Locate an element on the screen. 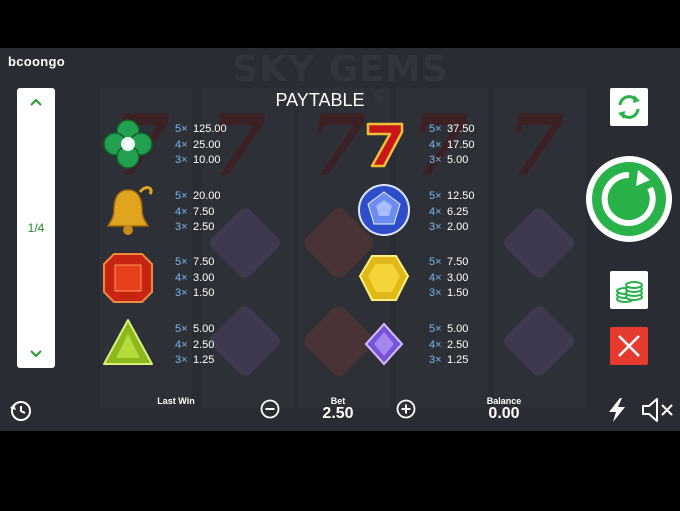  balance-value: 0.00 is located at coordinates (504, 413).